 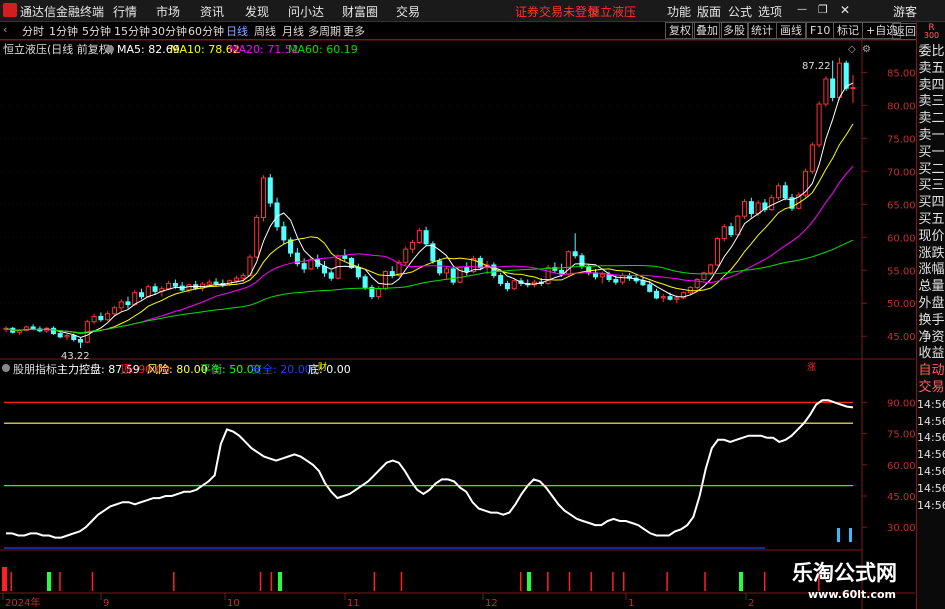 What do you see at coordinates (408, 11) in the screenshot?
I see `menu-item-trade: 交易` at bounding box center [408, 11].